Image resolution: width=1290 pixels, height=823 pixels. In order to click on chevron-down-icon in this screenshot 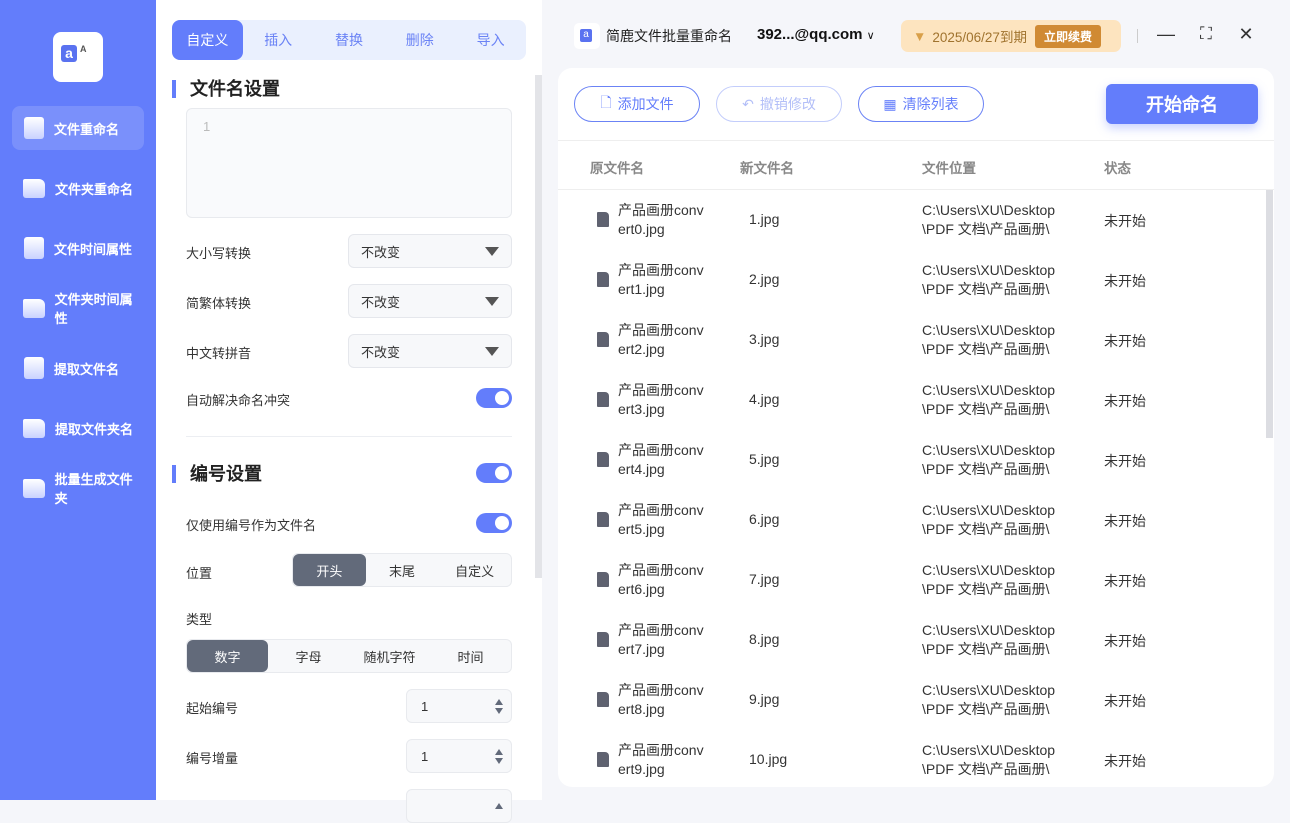, I will do `click(492, 301)`.